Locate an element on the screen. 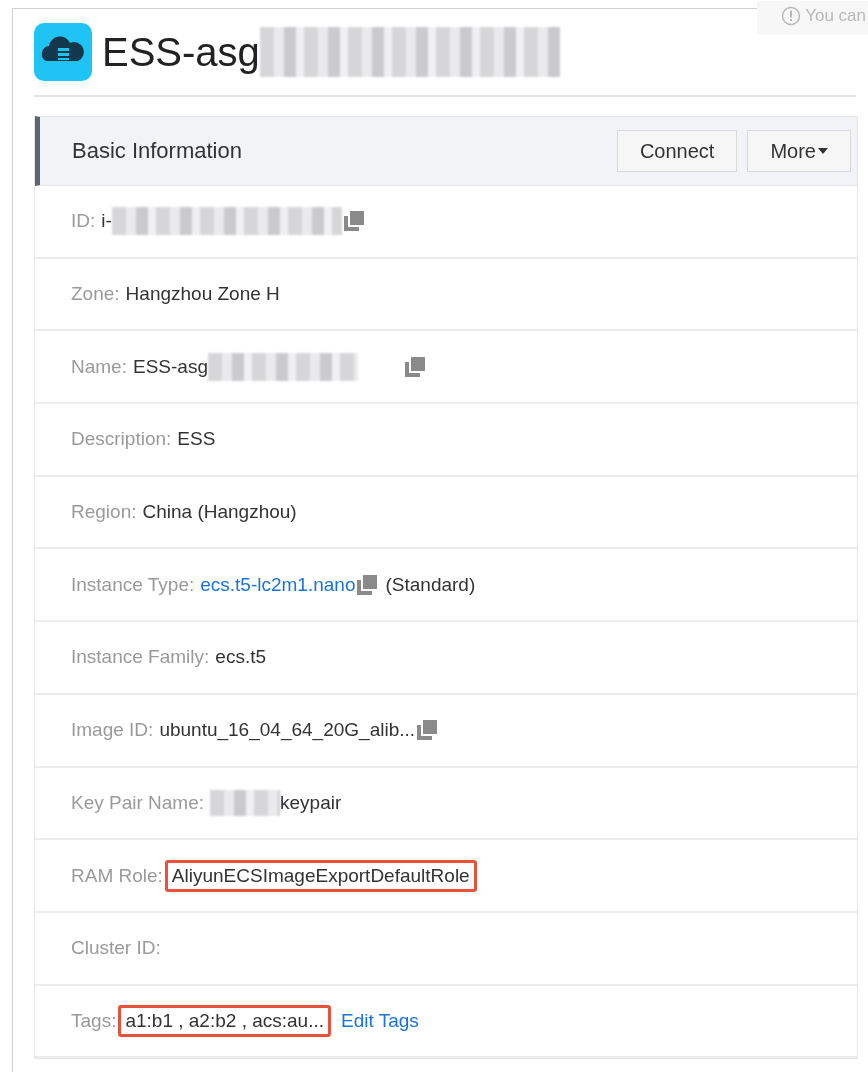 Image resolution: width=868 pixels, height=1072 pixels. field-label: Name: is located at coordinates (99, 366).